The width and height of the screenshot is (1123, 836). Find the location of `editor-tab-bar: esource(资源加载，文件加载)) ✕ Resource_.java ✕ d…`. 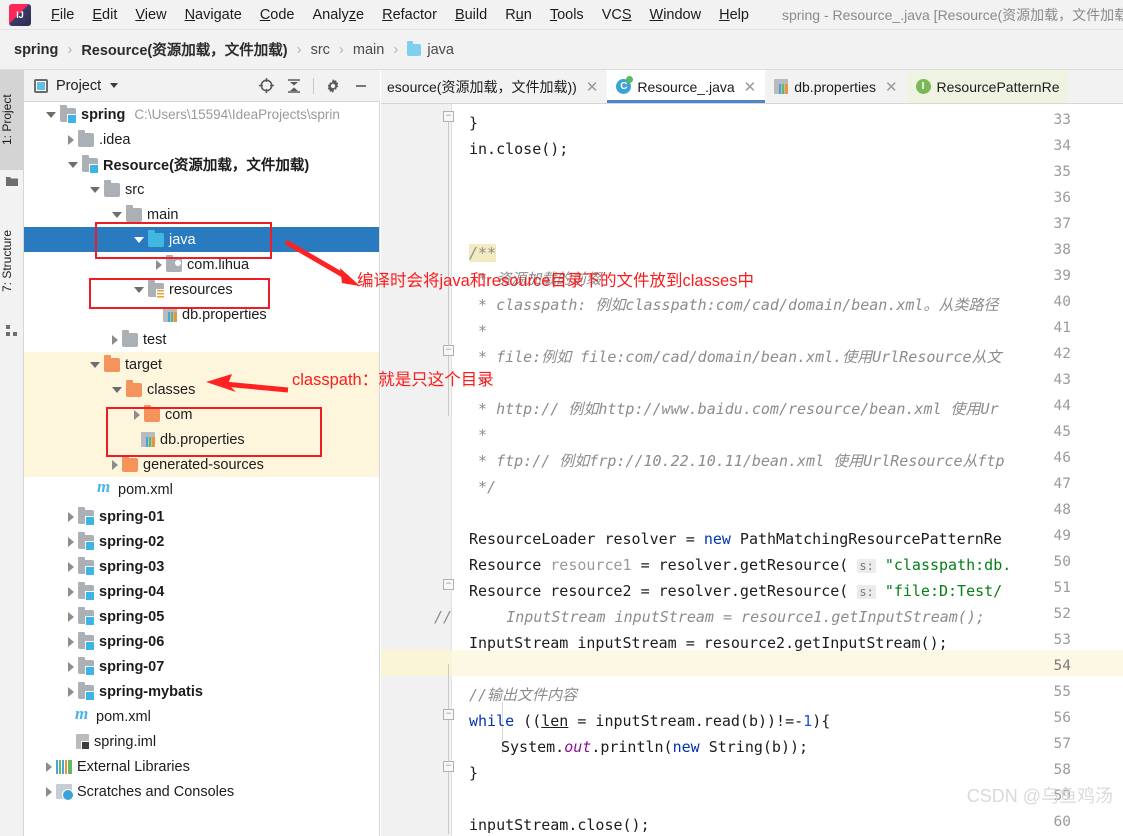

editor-tab-bar: esource(资源加载，文件加载)) ✕ Resource_.java ✕ d… is located at coordinates (752, 87).